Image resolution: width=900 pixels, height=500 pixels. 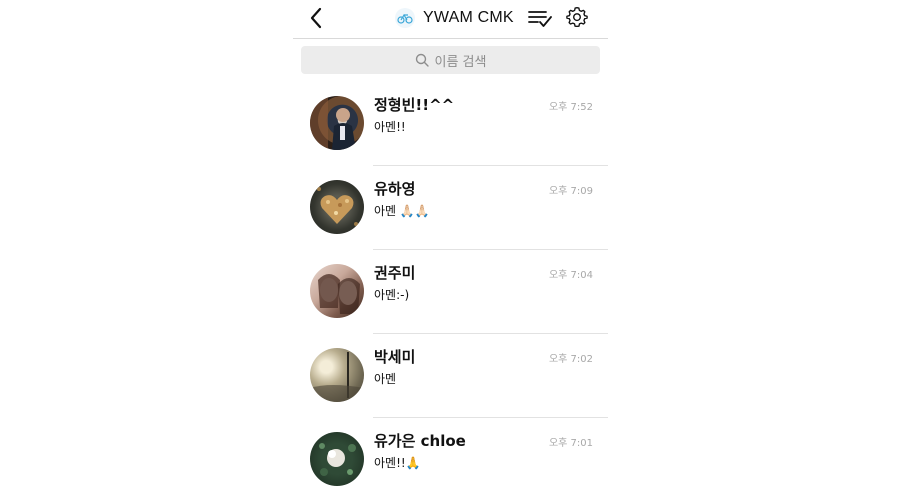 I want to click on list-check-icon, so click(x=540, y=19).